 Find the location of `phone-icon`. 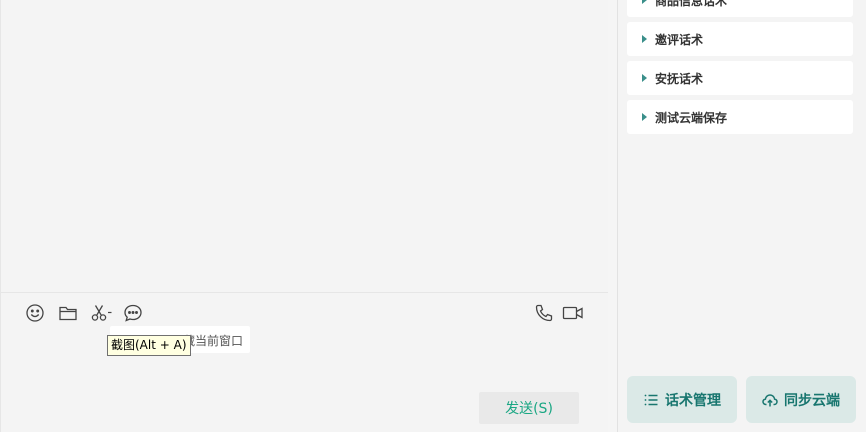

phone-icon is located at coordinates (544, 313).